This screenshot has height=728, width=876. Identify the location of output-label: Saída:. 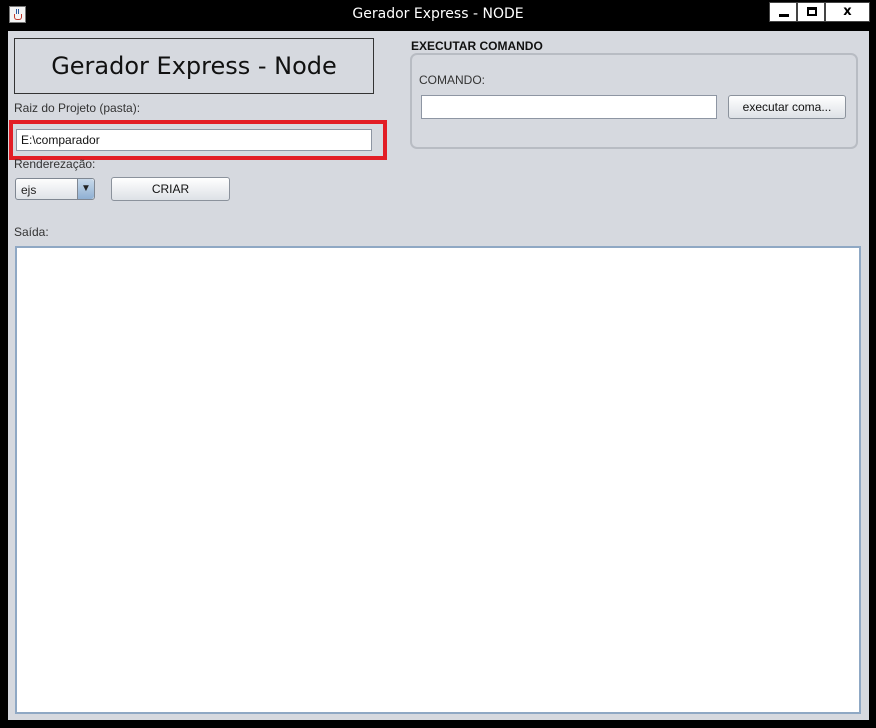
(31, 232).